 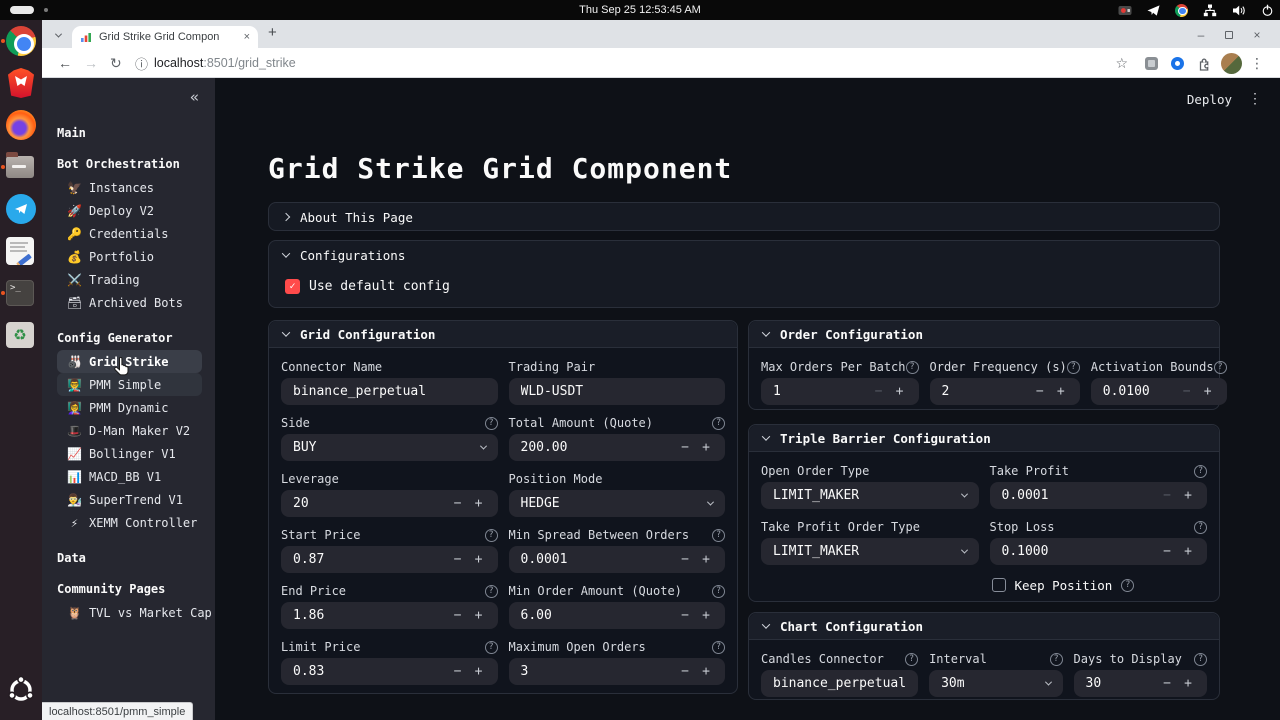 I want to click on tab-close-icon: ×, so click(x=247, y=37).